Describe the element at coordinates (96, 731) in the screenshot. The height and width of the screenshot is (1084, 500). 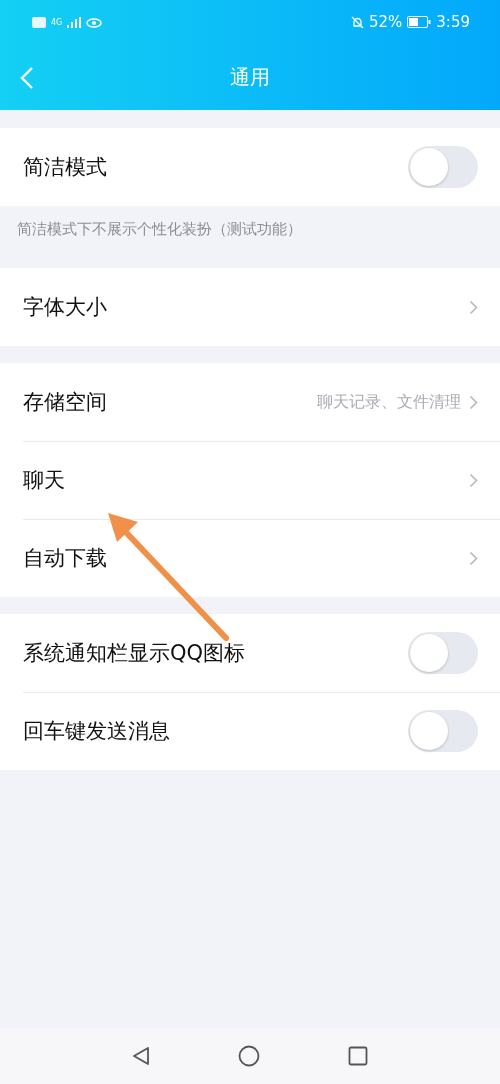
I see `row-label: 回车键发送消息` at that location.